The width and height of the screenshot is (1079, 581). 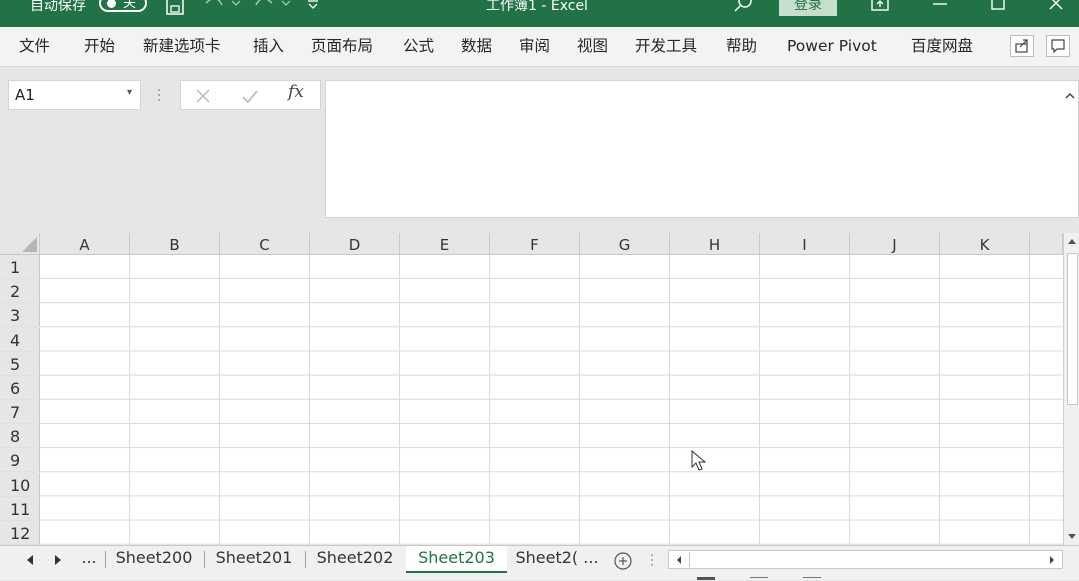 What do you see at coordinates (111, 4) in the screenshot?
I see `toggle-knob` at bounding box center [111, 4].